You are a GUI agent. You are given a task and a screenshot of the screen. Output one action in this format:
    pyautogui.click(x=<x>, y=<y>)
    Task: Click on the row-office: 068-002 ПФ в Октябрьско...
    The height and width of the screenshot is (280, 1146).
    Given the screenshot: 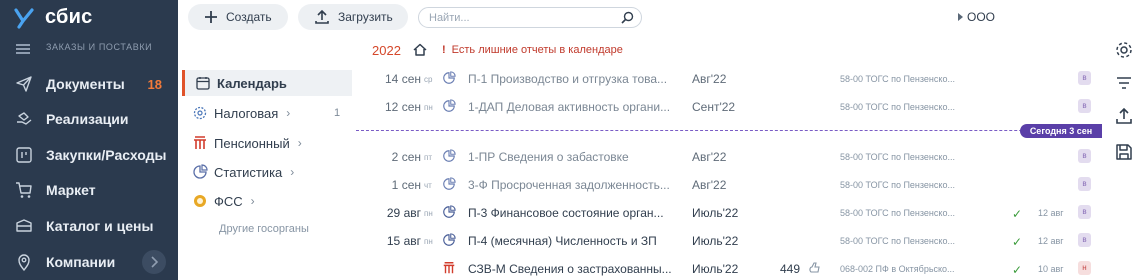 What is the action you would take?
    pyautogui.click(x=897, y=269)
    